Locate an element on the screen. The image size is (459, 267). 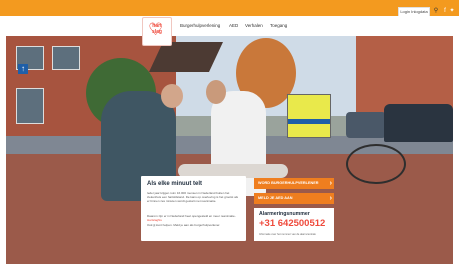
helper-head is located at coordinates (172, 96).